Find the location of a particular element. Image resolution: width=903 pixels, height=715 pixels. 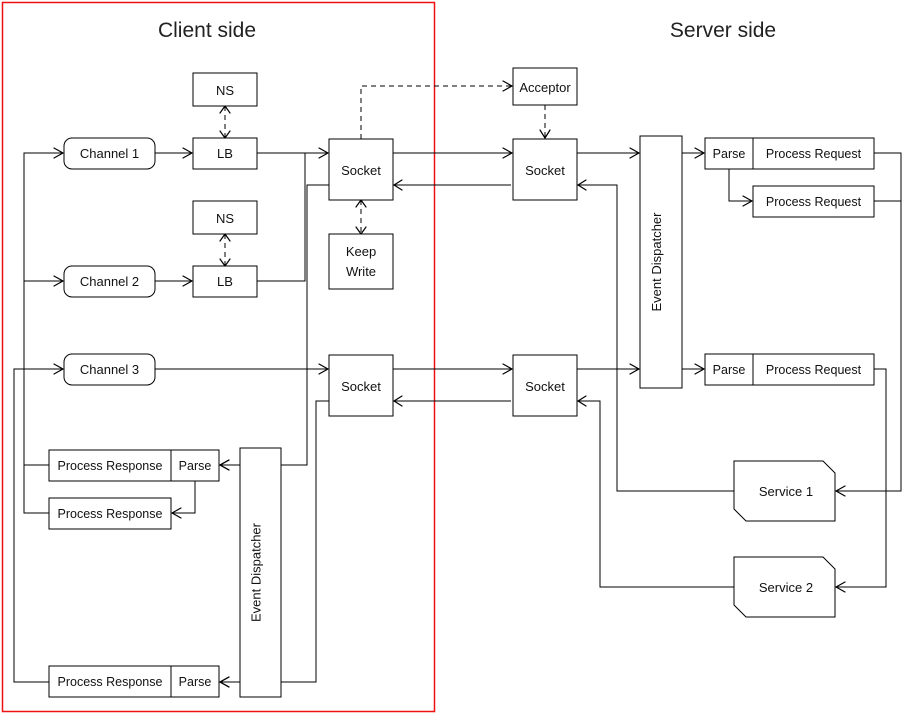

process-request-1-label: Process Request is located at coordinates (814, 154).